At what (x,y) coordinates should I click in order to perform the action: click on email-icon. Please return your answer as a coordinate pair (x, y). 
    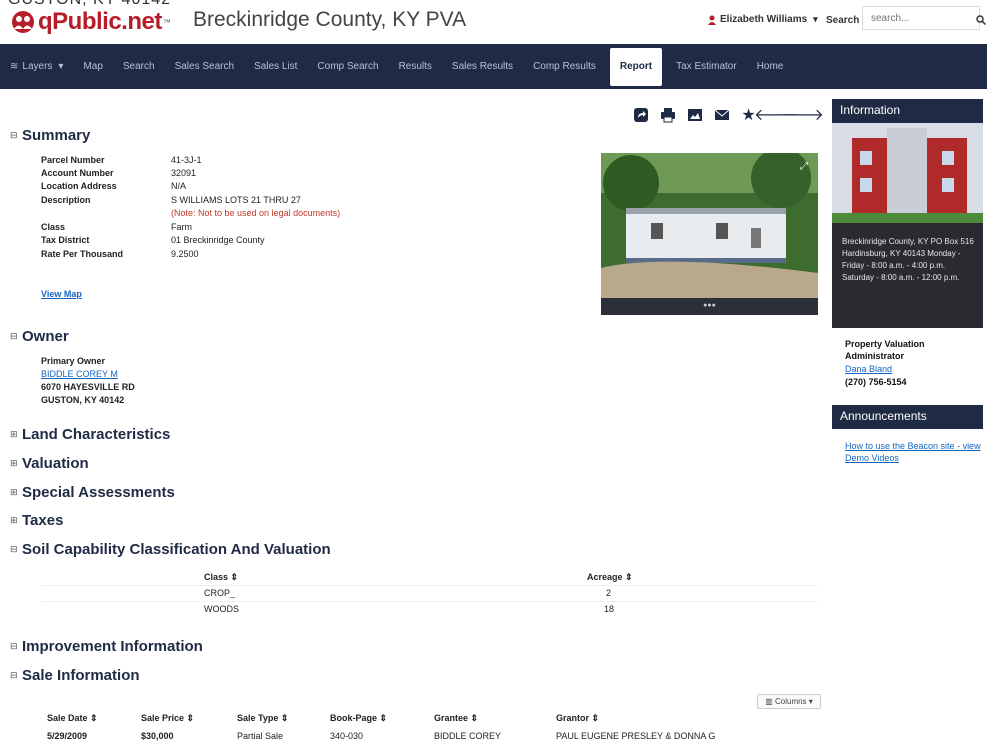
    Looking at the image, I should click on (721, 114).